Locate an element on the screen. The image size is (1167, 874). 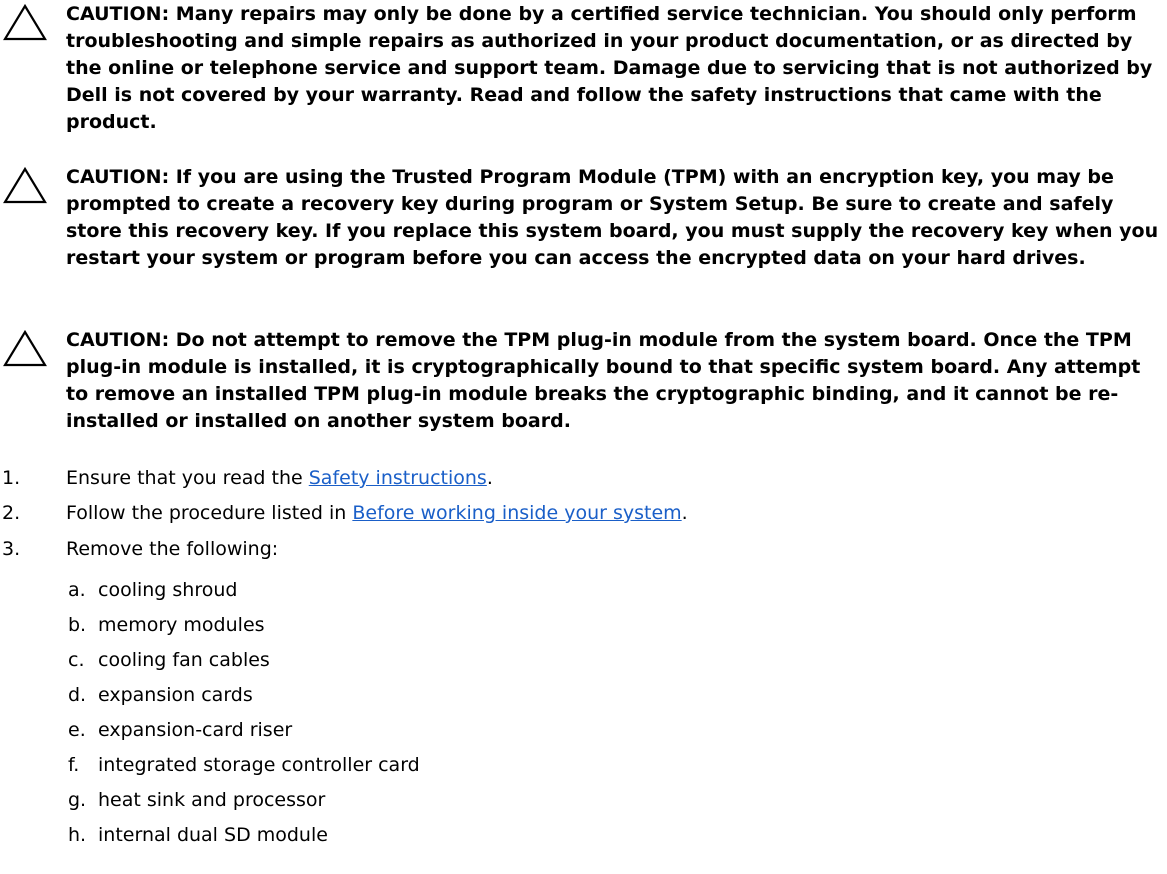
list-item-letter: b. is located at coordinates (77, 625).